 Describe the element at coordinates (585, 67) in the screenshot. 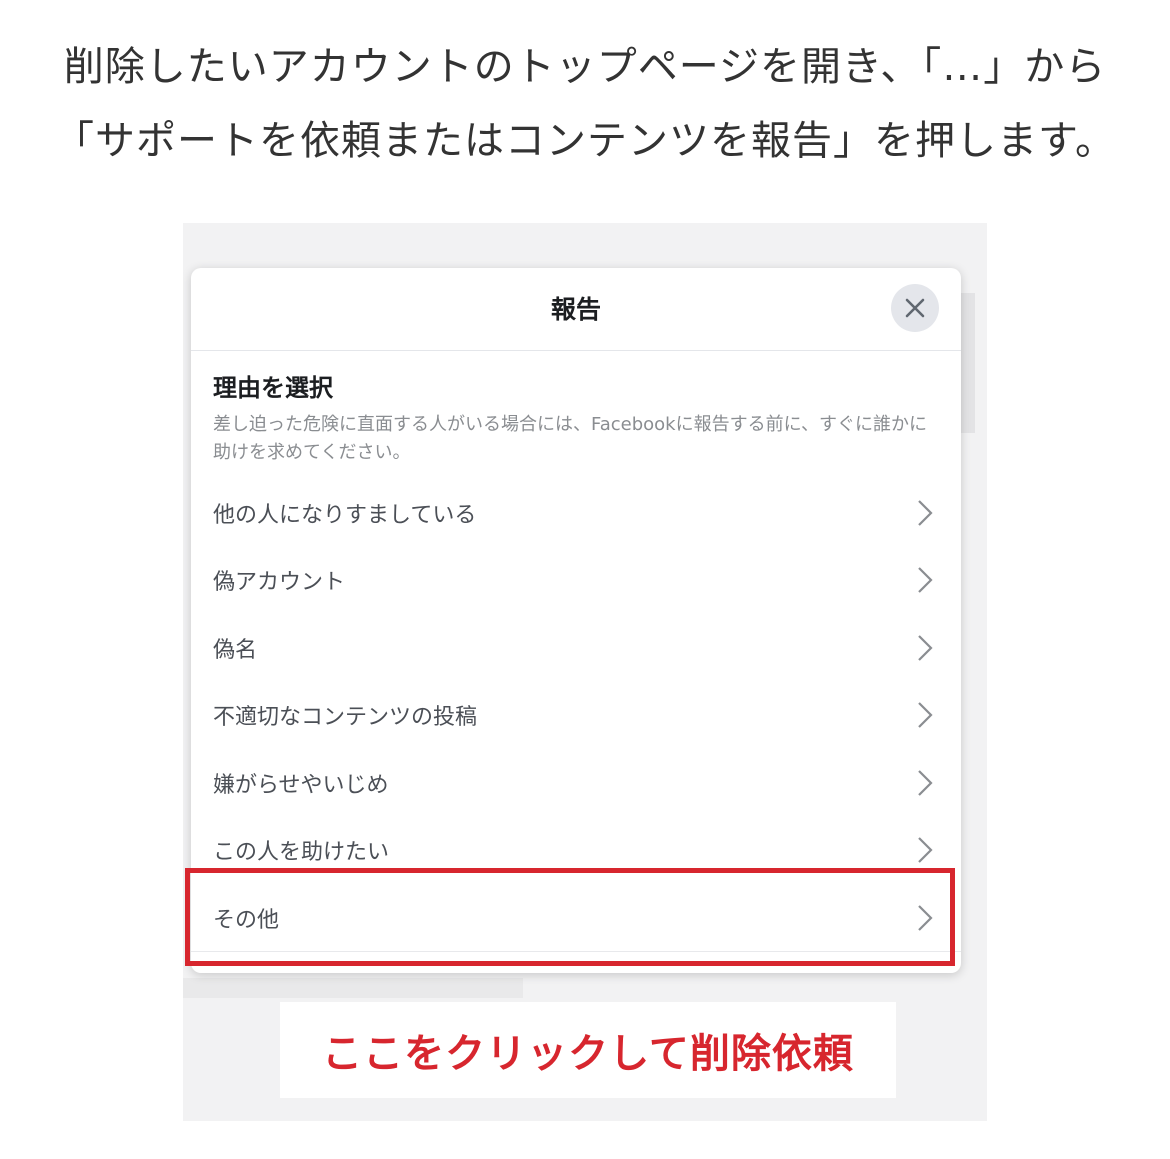

I see `instruction-line-1: 削除したいアカウントのトップページを開き、「…」から` at that location.